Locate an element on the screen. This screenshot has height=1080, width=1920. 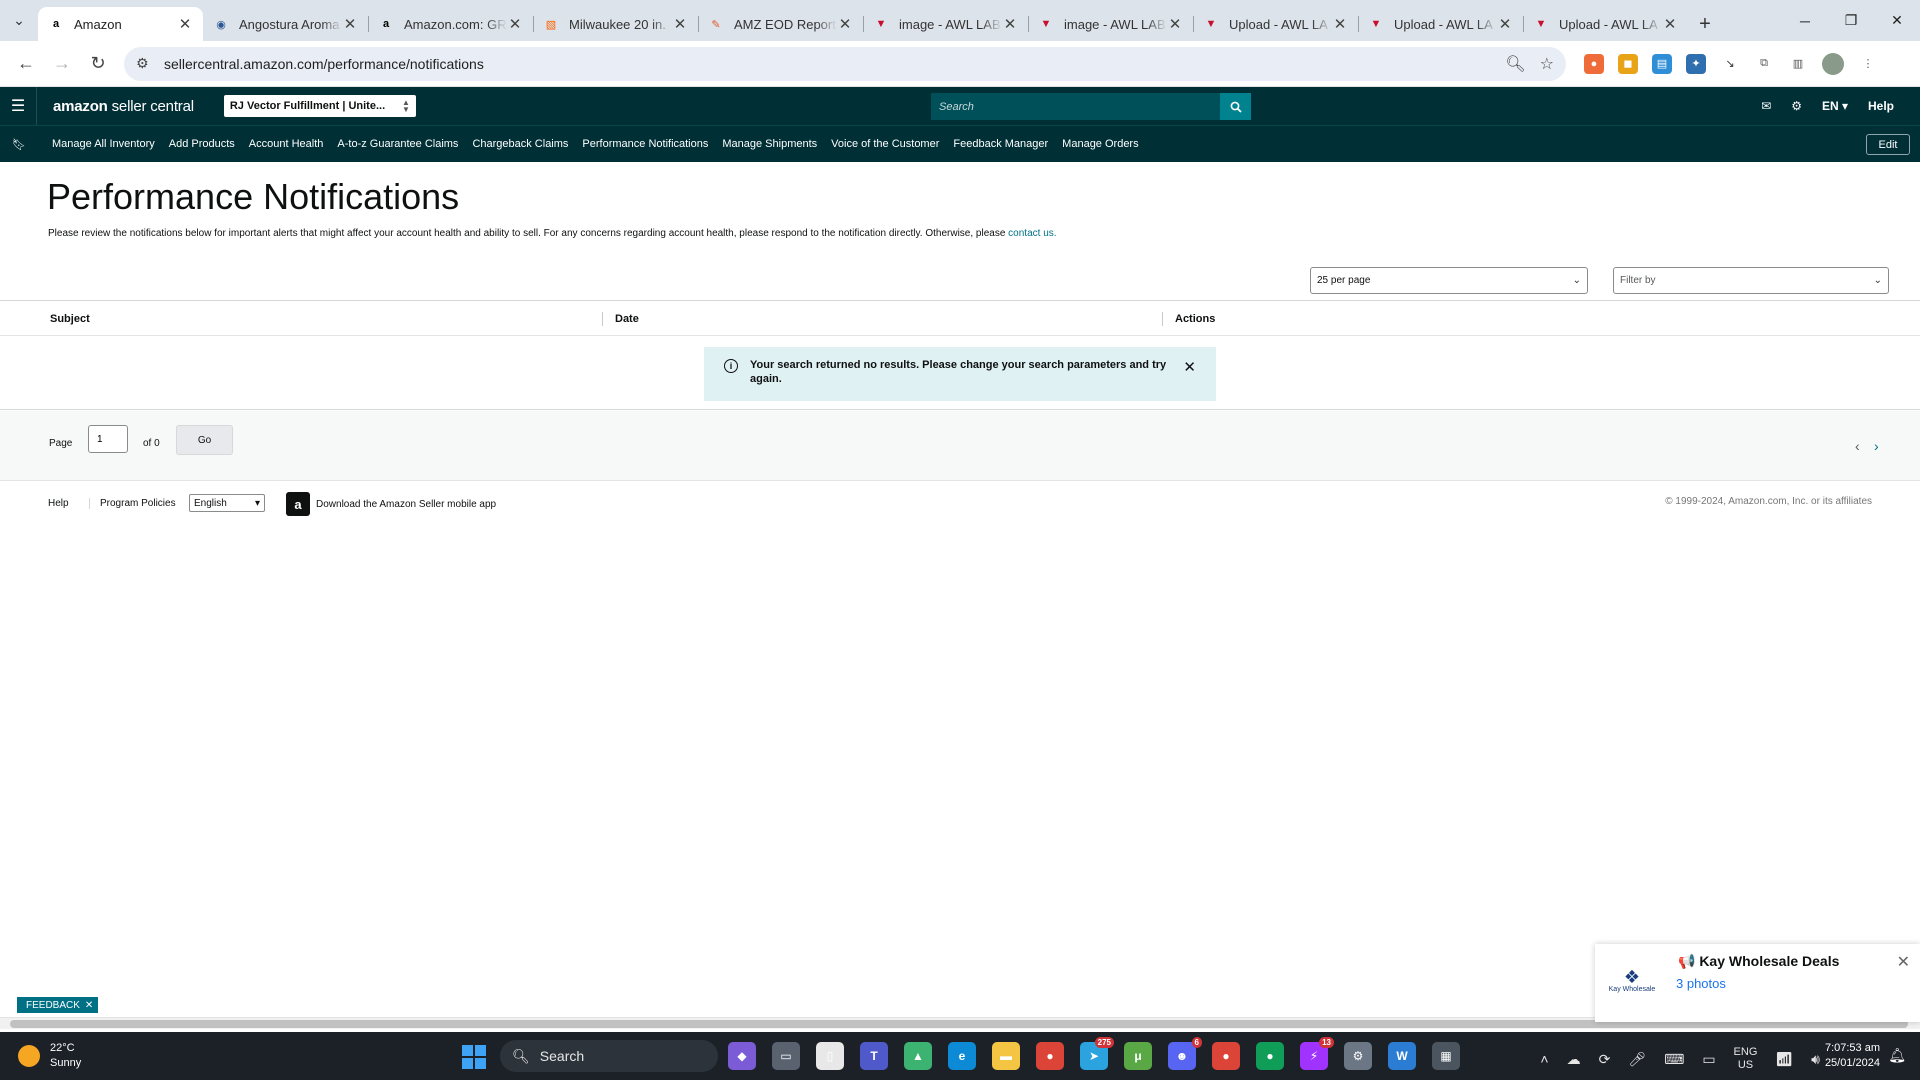
page-number-input is located at coordinates (108, 439).